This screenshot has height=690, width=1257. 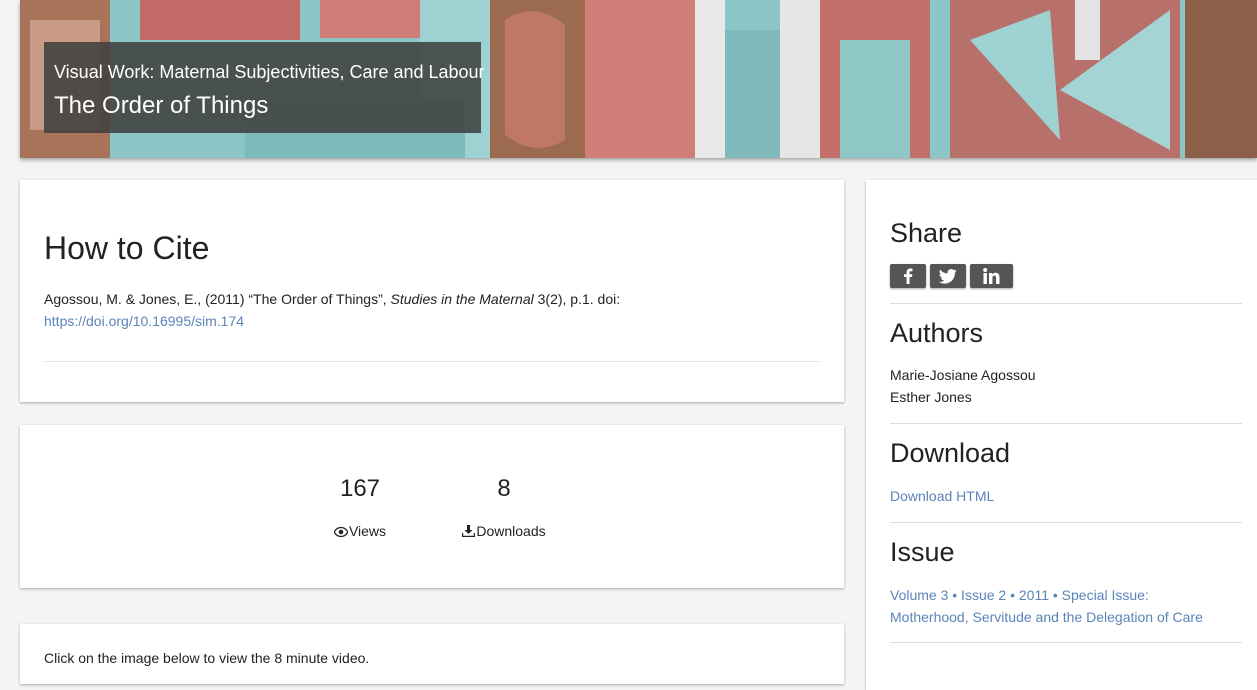 What do you see at coordinates (963, 375) in the screenshot?
I see `author-name: Marie-Josiane Agossou` at bounding box center [963, 375].